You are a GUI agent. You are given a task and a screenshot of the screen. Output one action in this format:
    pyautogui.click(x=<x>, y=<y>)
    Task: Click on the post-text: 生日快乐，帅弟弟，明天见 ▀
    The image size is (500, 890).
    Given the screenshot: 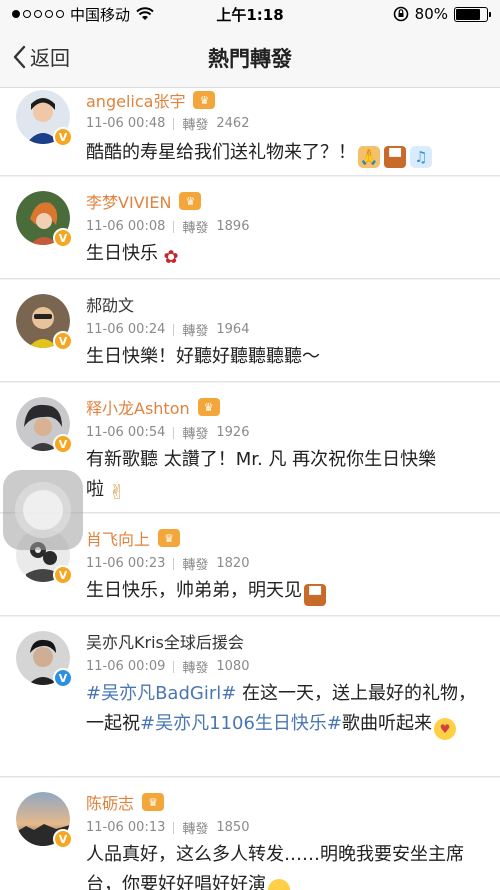 What is the action you would take?
    pyautogui.click(x=284, y=591)
    